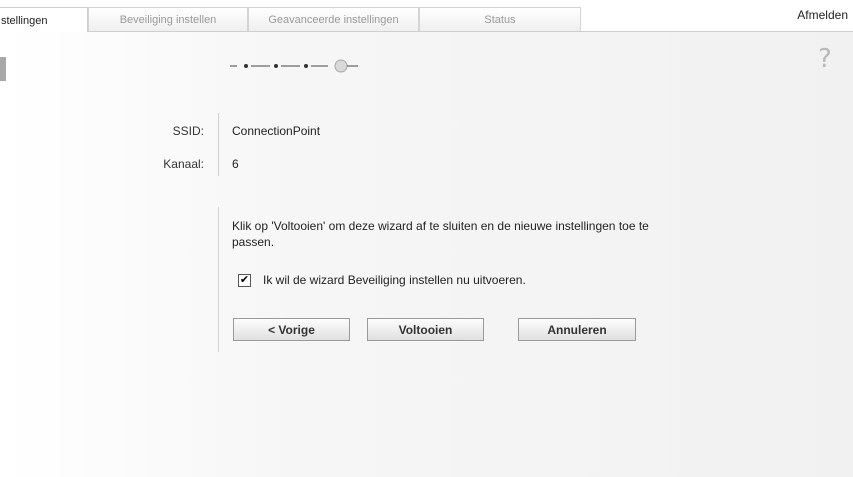  I want to click on channel-value: 6, so click(235, 164).